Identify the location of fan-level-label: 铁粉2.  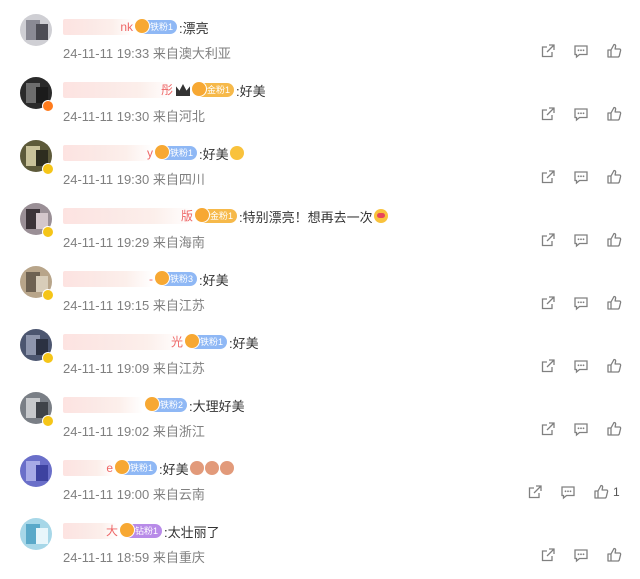
(172, 405).